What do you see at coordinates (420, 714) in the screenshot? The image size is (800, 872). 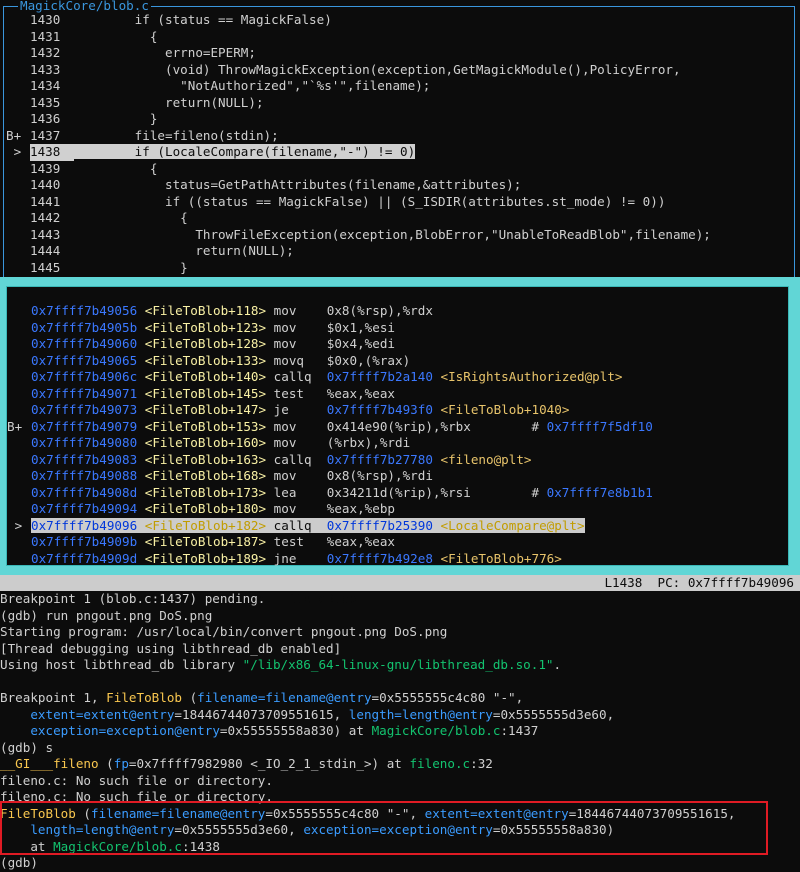 I see `arg-name: length=length@entry` at bounding box center [420, 714].